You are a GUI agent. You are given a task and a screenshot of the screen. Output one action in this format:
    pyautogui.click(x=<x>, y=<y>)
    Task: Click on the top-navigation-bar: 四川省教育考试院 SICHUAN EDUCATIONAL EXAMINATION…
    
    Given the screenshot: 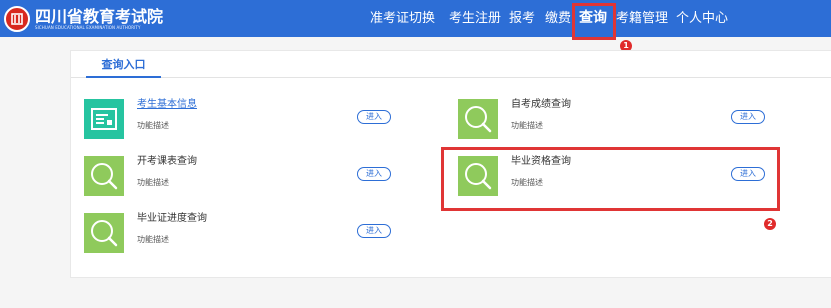 What is the action you would take?
    pyautogui.click(x=415, y=18)
    